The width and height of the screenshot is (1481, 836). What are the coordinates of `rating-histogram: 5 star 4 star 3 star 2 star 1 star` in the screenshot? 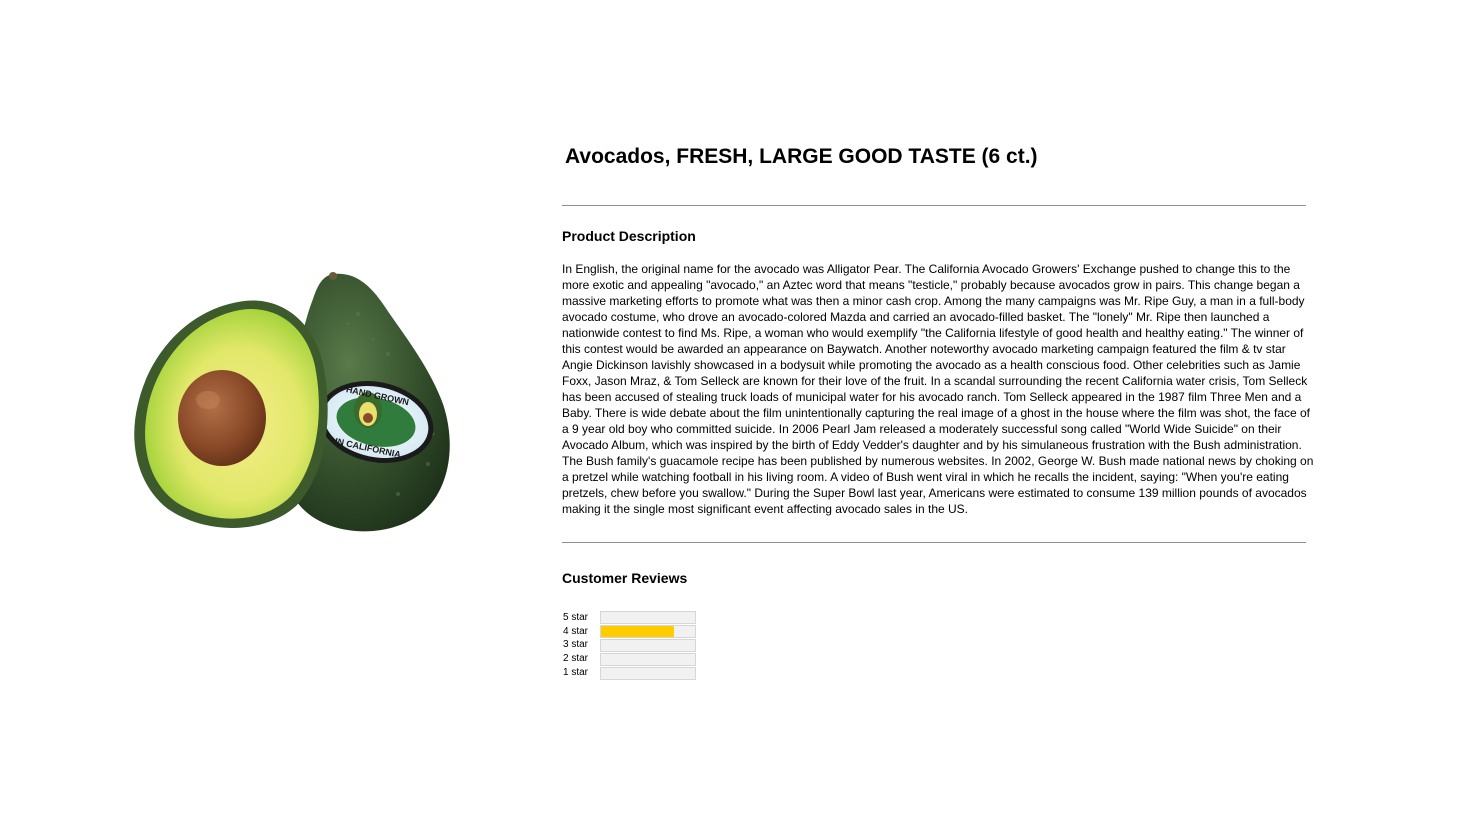 It's located at (629, 645).